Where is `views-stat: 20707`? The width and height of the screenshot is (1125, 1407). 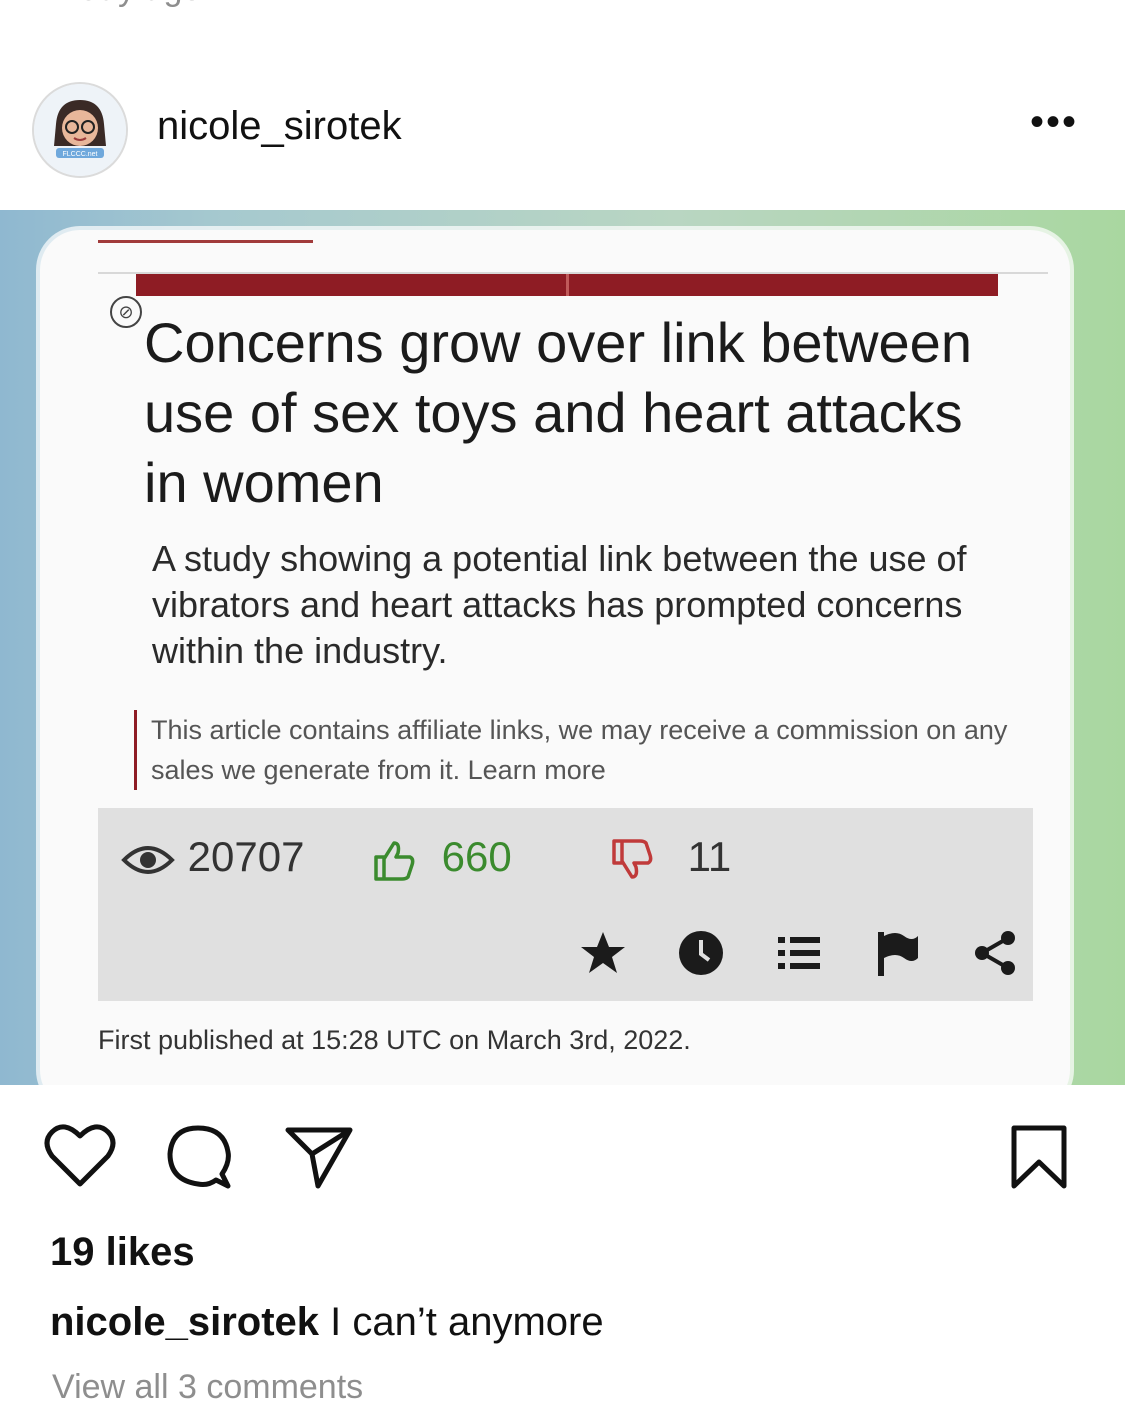
views-stat: 20707 is located at coordinates (212, 857).